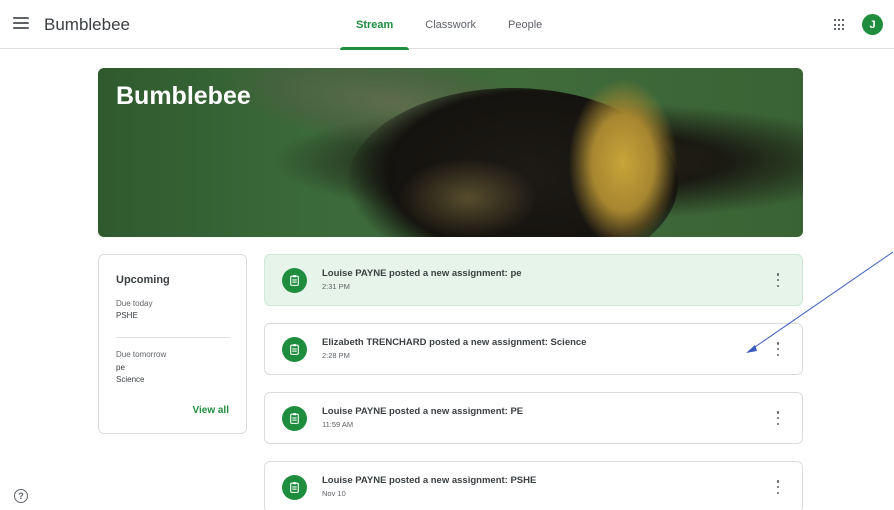 This screenshot has width=894, height=510. I want to click on tab-bar: Stream Classwork People, so click(449, 25).